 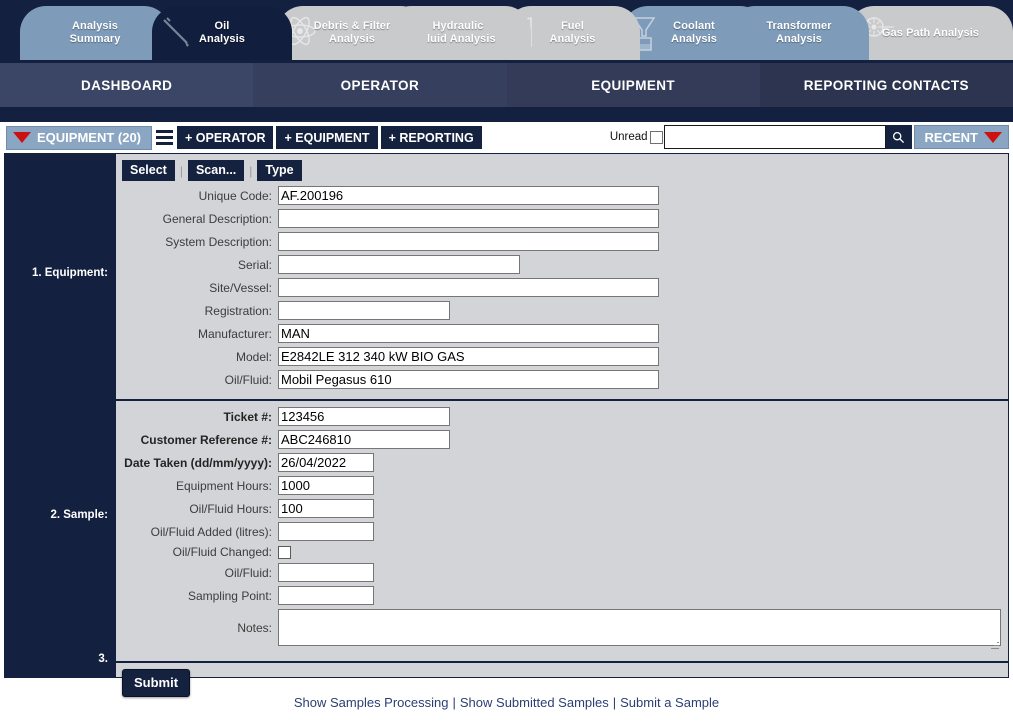 I want to click on field-input-serial, so click(x=399, y=264).